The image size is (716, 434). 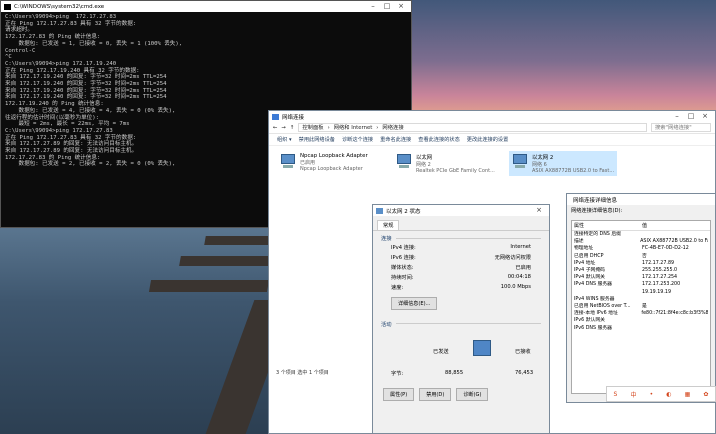 I want to click on properties-button: 属性(P), so click(x=399, y=394).